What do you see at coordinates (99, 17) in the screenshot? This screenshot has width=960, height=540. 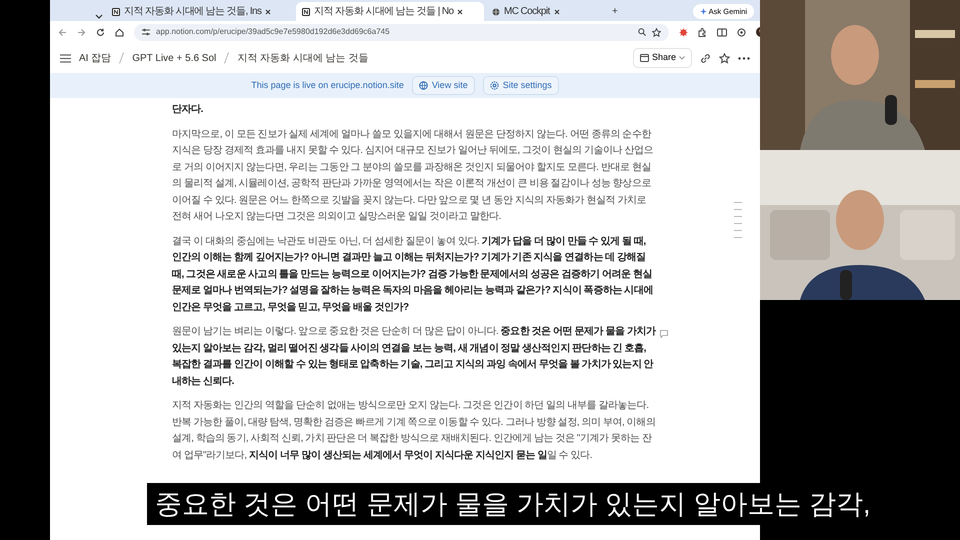 I see `tab-list-icon` at bounding box center [99, 17].